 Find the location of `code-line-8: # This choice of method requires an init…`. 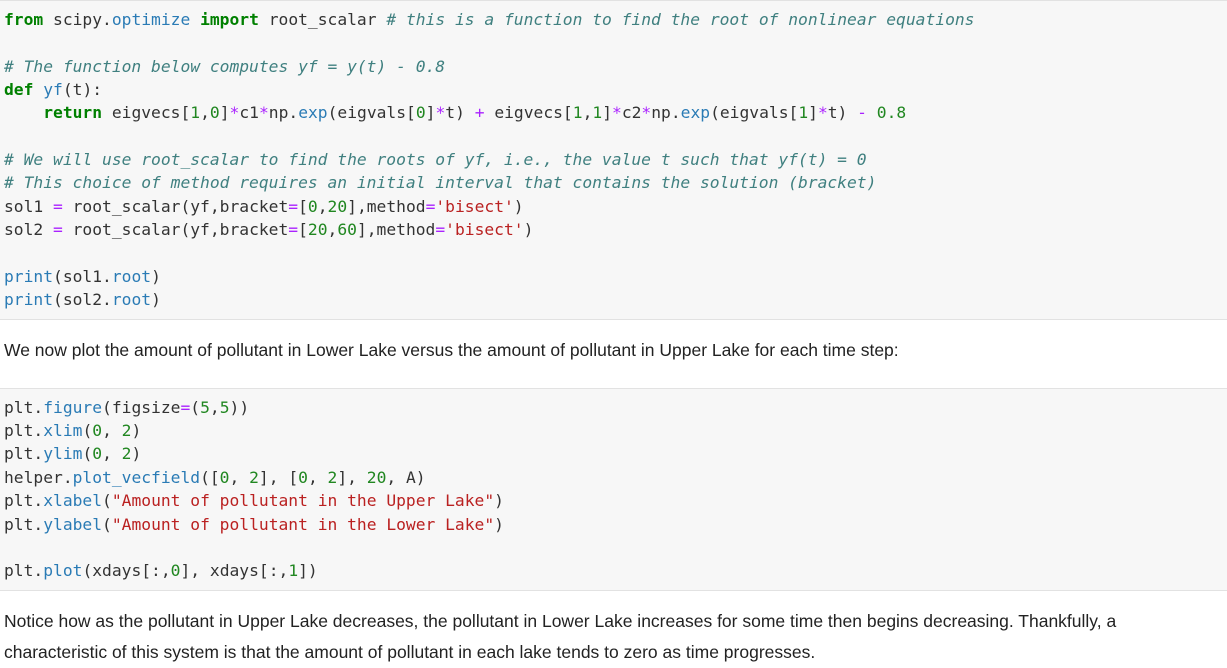

code-line-8: # This choice of method requires an init… is located at coordinates (440, 182).